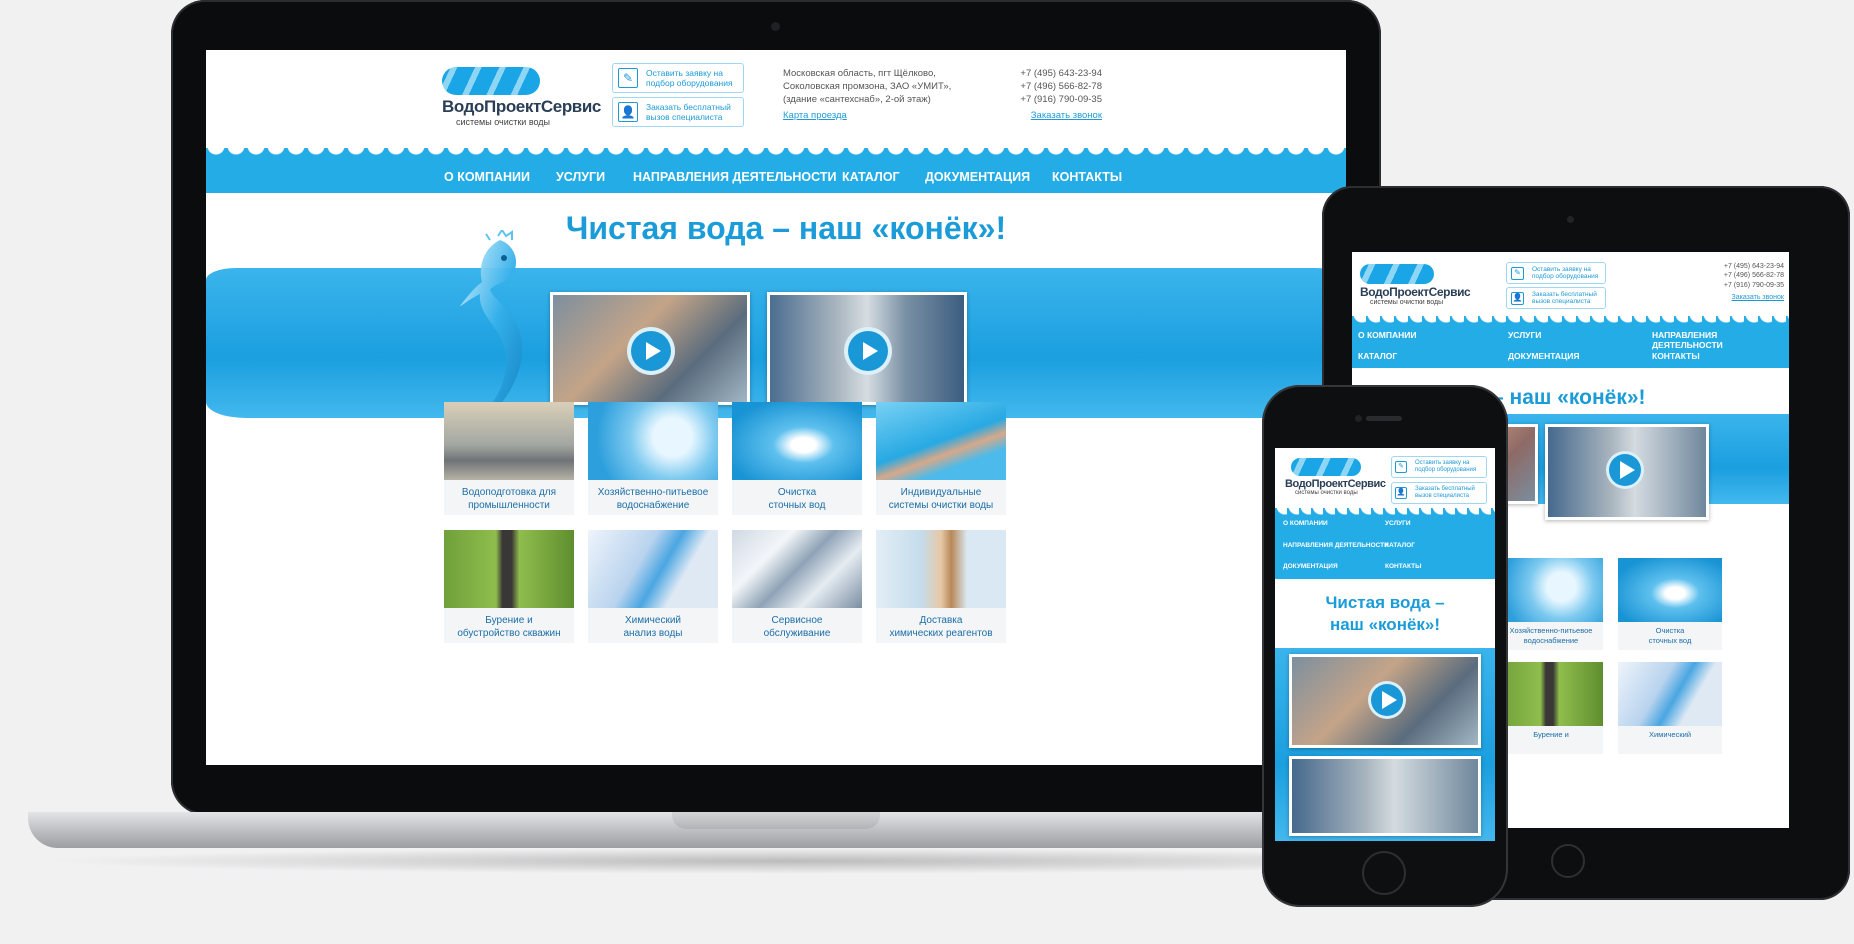 The height and width of the screenshot is (944, 1854). I want to click on service-card-analysis: Химический, so click(1670, 708).